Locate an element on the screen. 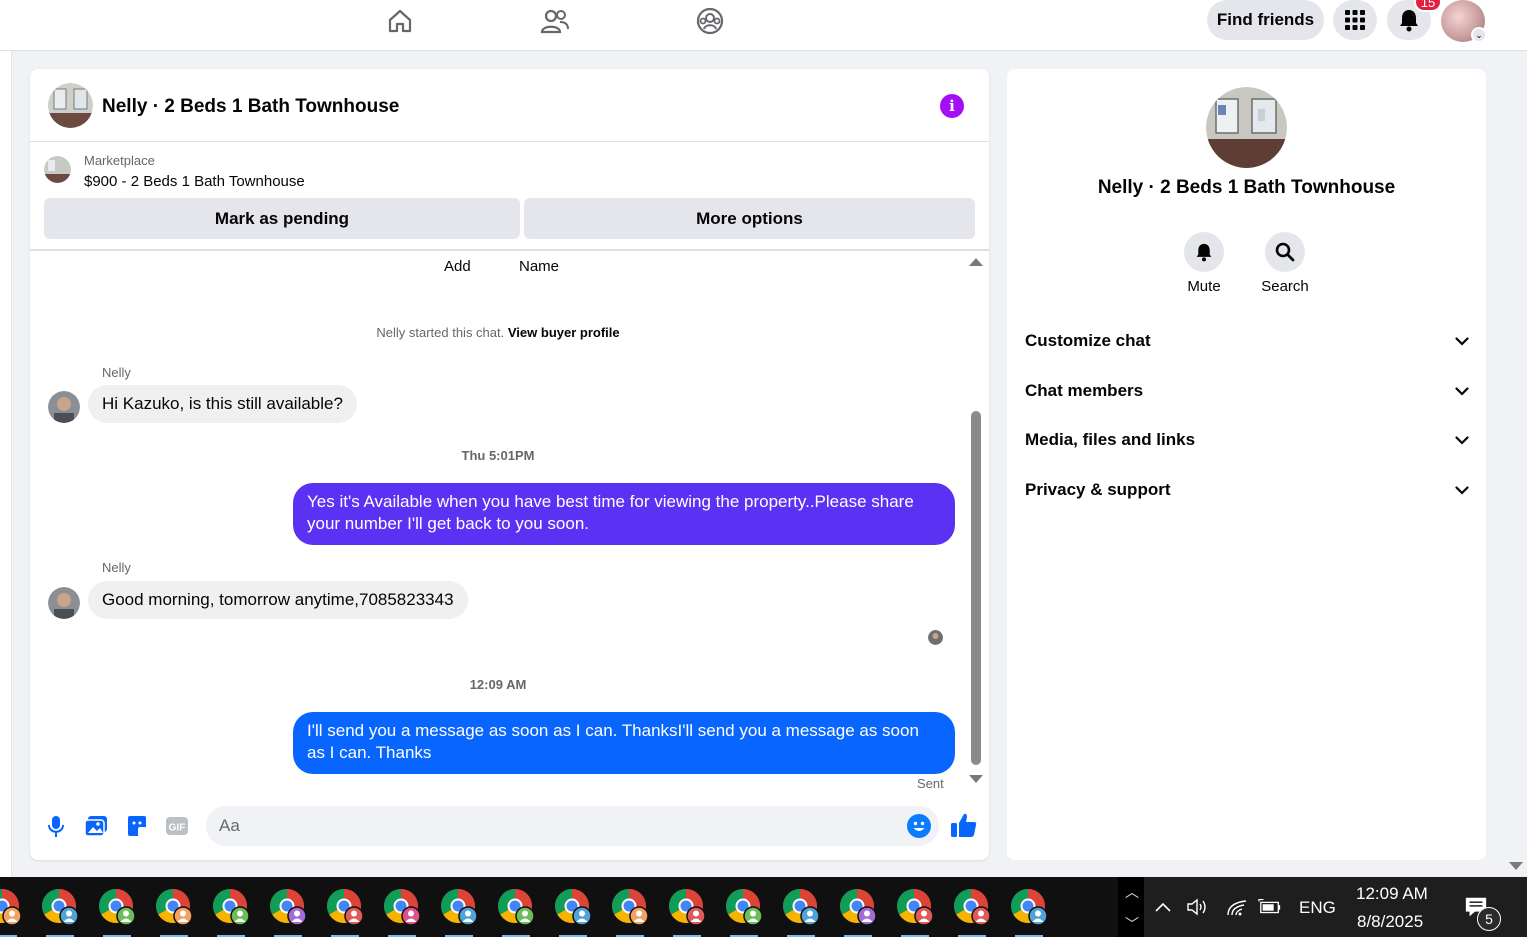  conversation-name: Nelly · 2 Beds 1 Bath Townhouse is located at coordinates (1246, 187).